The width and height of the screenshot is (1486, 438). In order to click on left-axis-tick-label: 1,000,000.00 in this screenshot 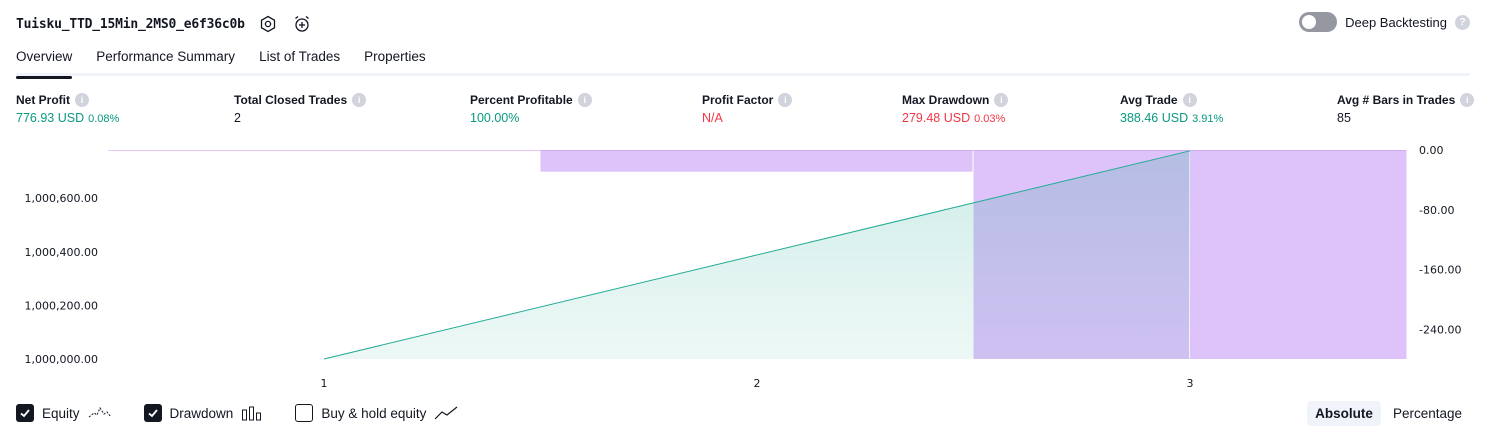, I will do `click(61, 359)`.